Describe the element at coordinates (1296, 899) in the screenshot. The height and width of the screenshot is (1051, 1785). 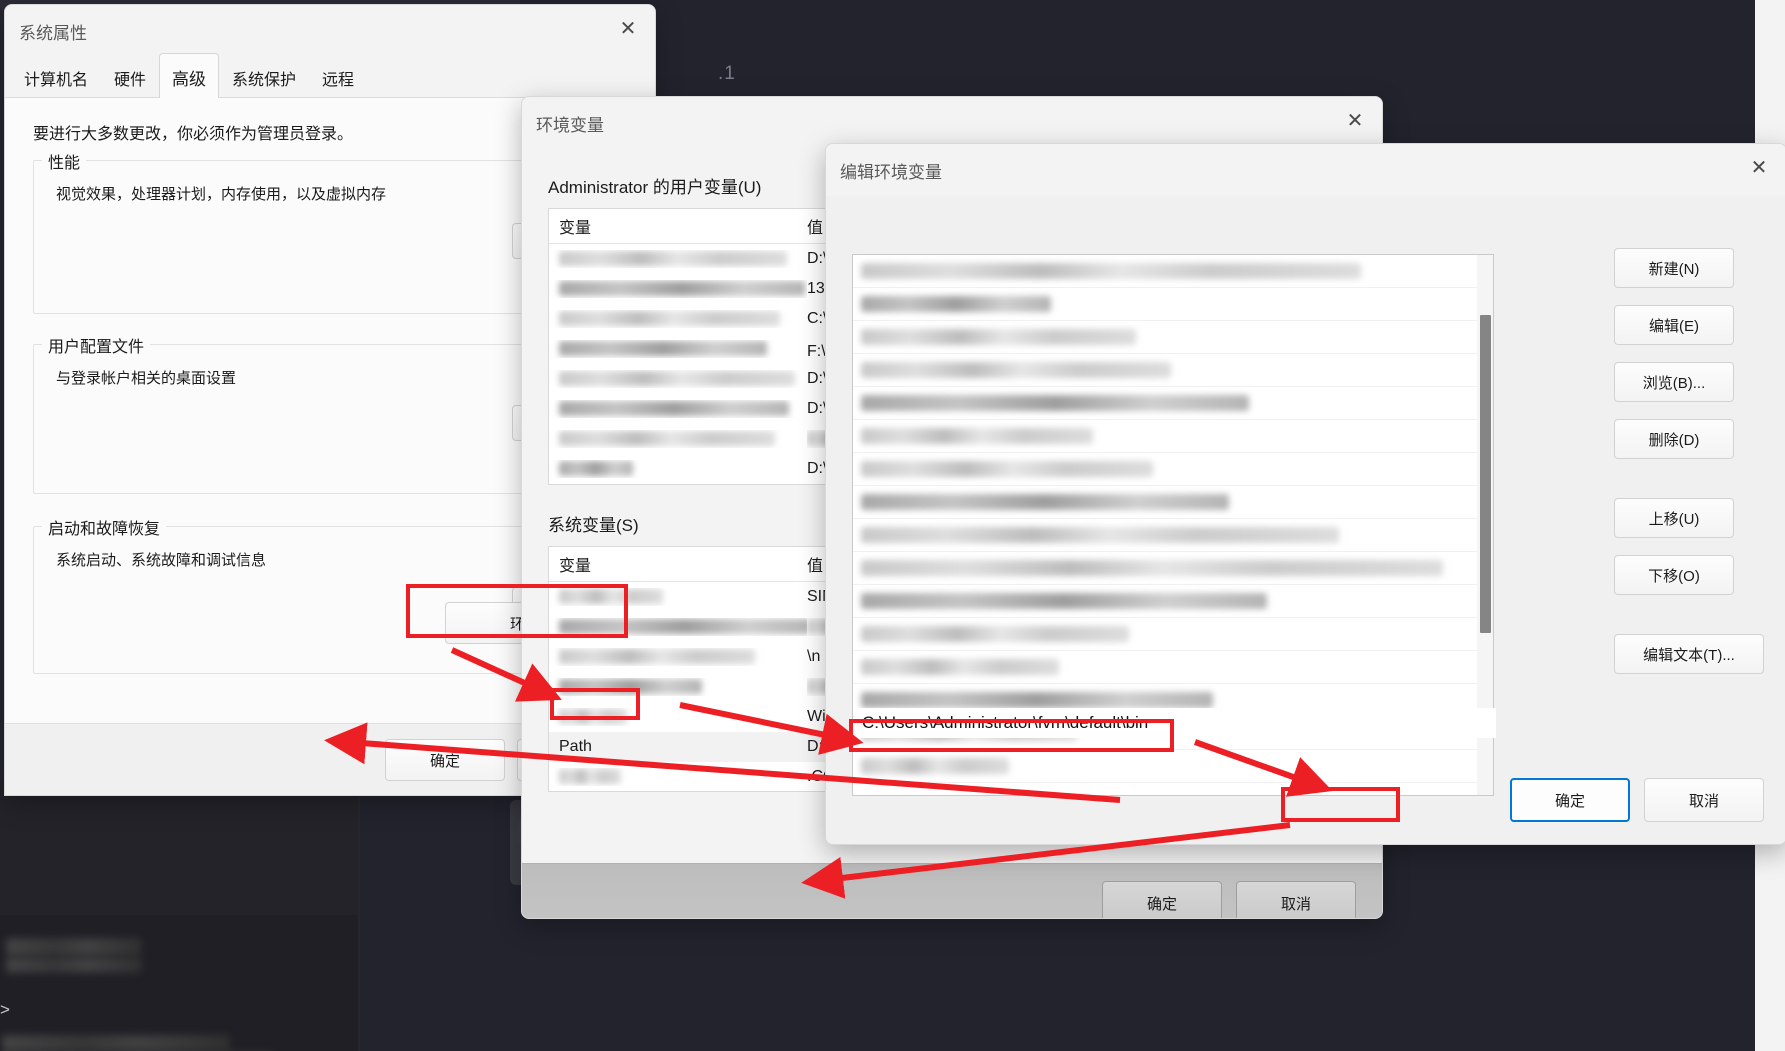
I see `environment-variables-cancel-button: 取消` at that location.